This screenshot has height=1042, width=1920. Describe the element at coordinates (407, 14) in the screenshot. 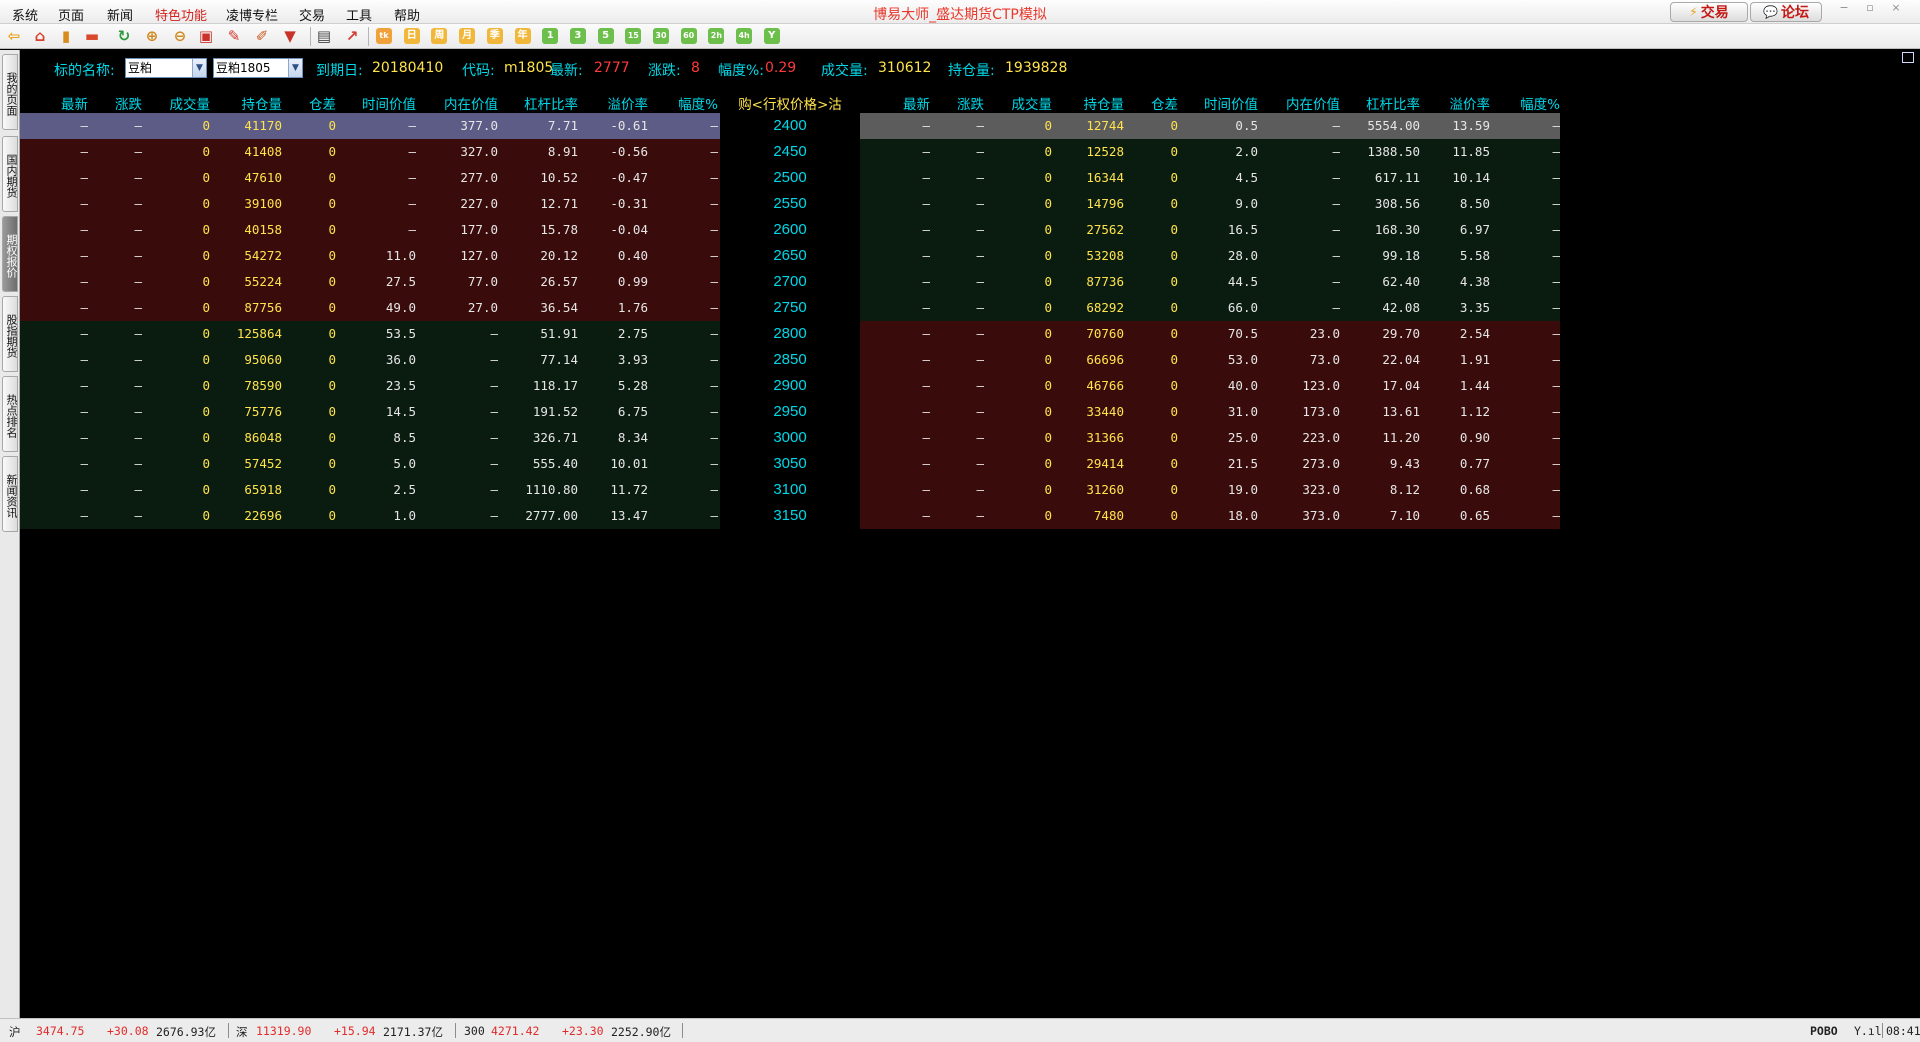

I see `menu-help: 帮助` at that location.